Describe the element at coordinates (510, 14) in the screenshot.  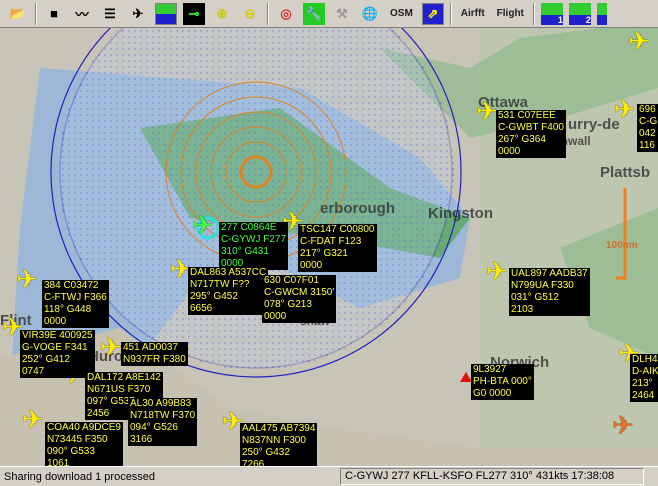
I see `flight-button: Flight` at that location.